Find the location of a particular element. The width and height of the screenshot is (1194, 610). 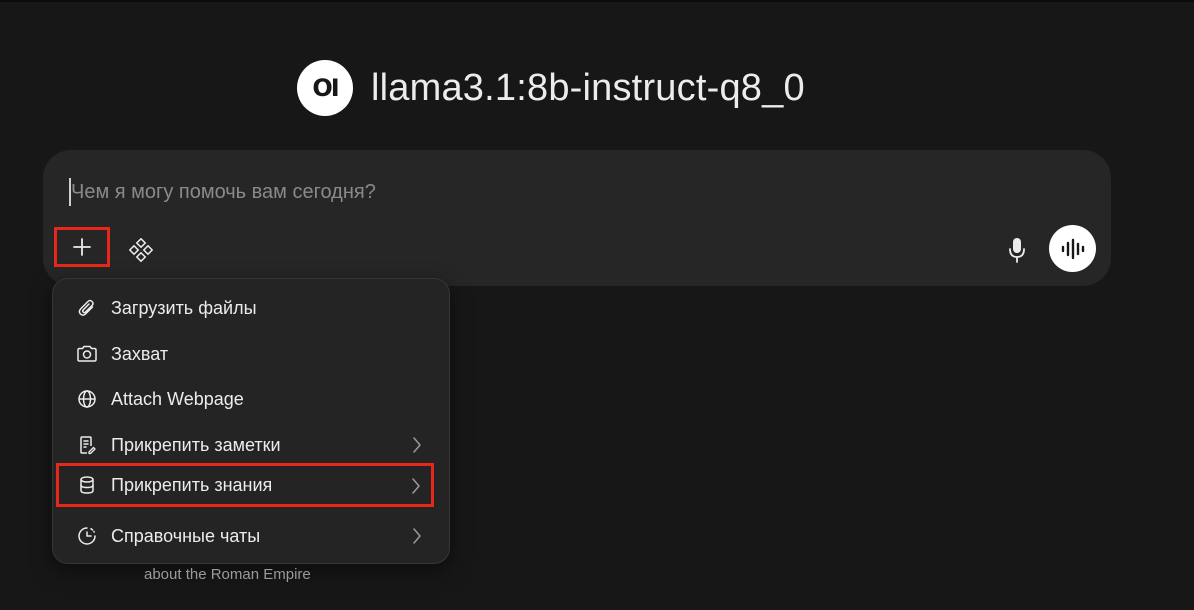

plus-icon is located at coordinates (82, 247).